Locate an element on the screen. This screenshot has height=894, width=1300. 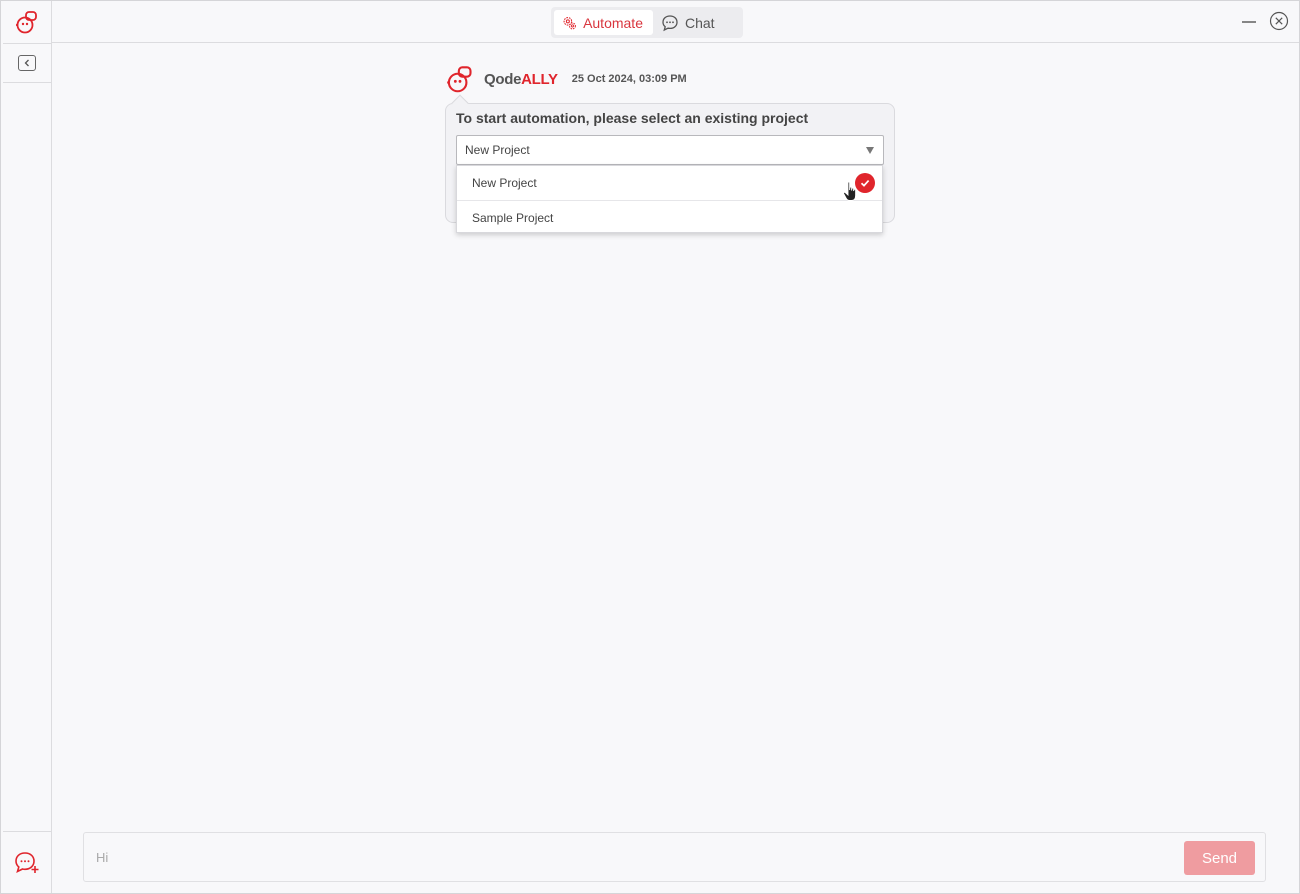
qodeally-logo-icon is located at coordinates (26, 22).